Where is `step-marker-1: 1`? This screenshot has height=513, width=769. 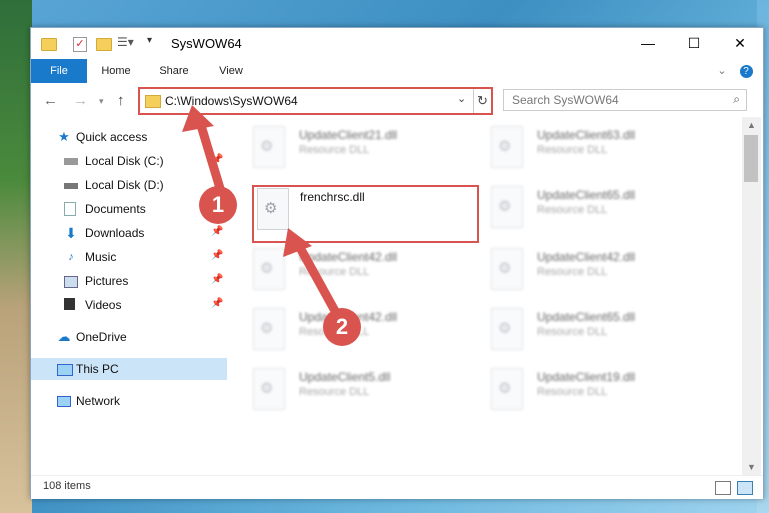
step-marker-1: 1 is located at coordinates (218, 205).